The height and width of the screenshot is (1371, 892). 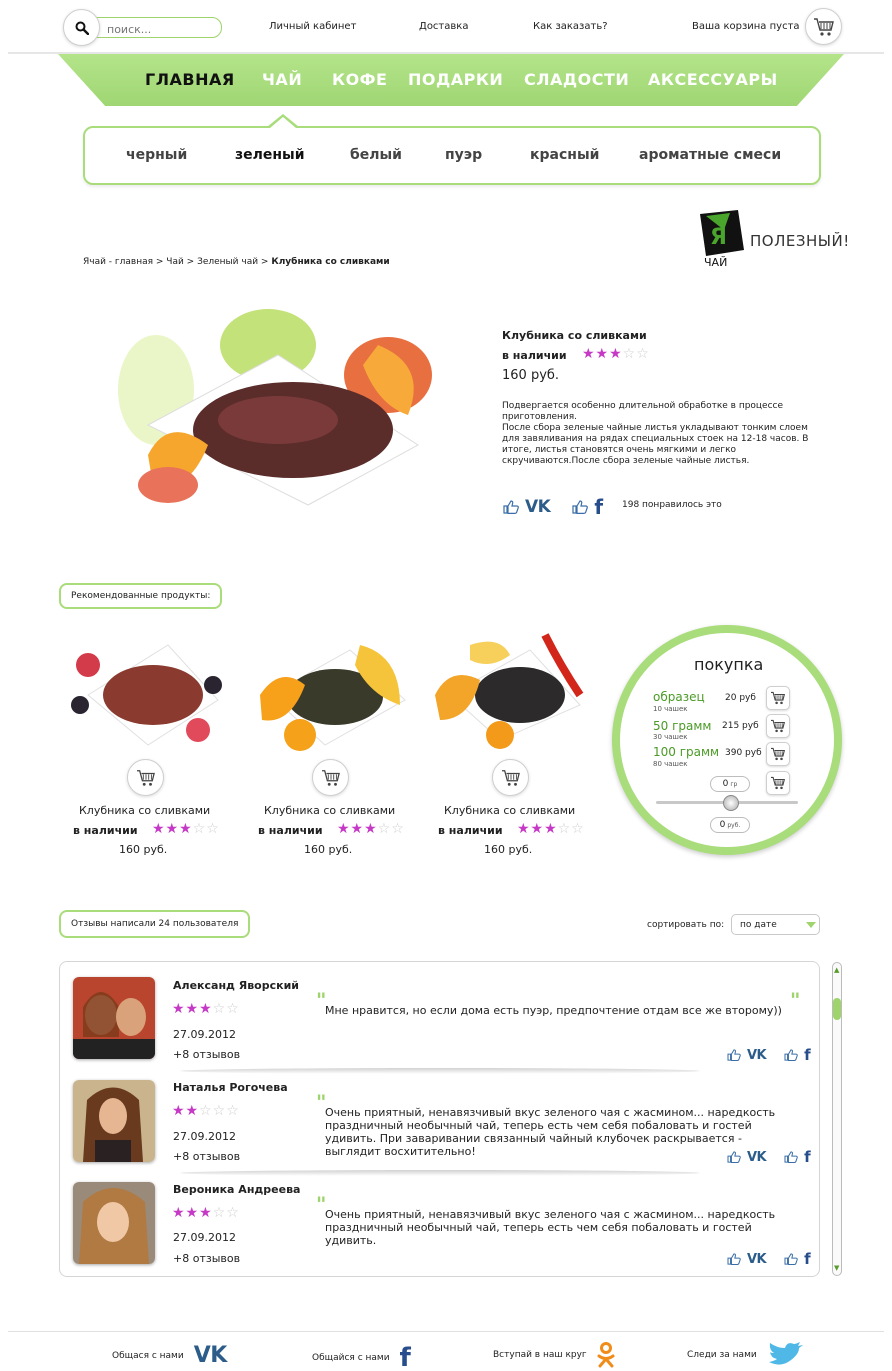 I want to click on nav-tea: ЧАЙ, so click(x=282, y=79).